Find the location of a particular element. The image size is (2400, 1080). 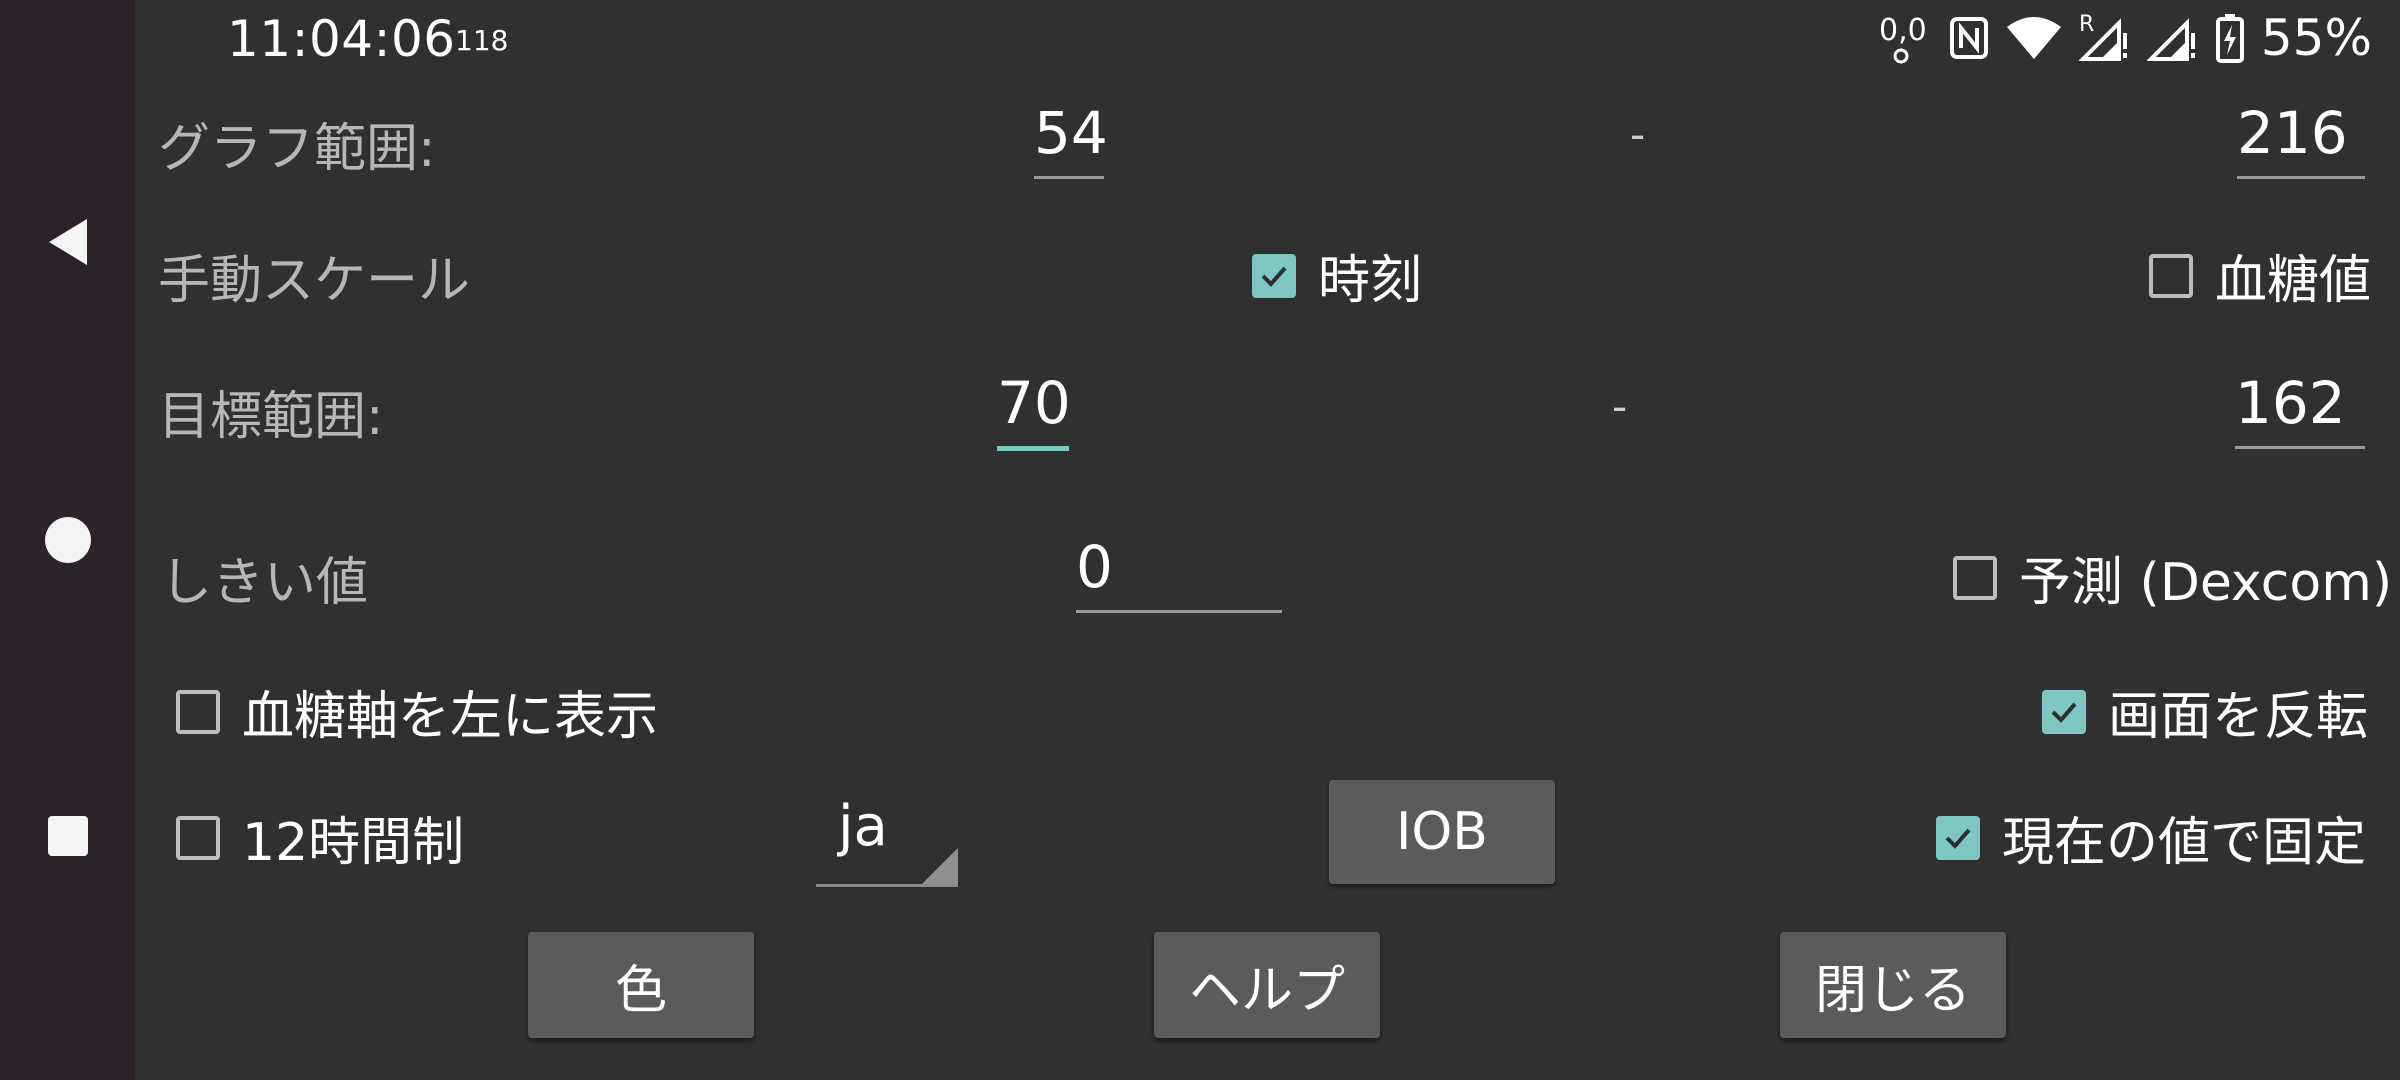

signal-icon is located at coordinates (2172, 38).